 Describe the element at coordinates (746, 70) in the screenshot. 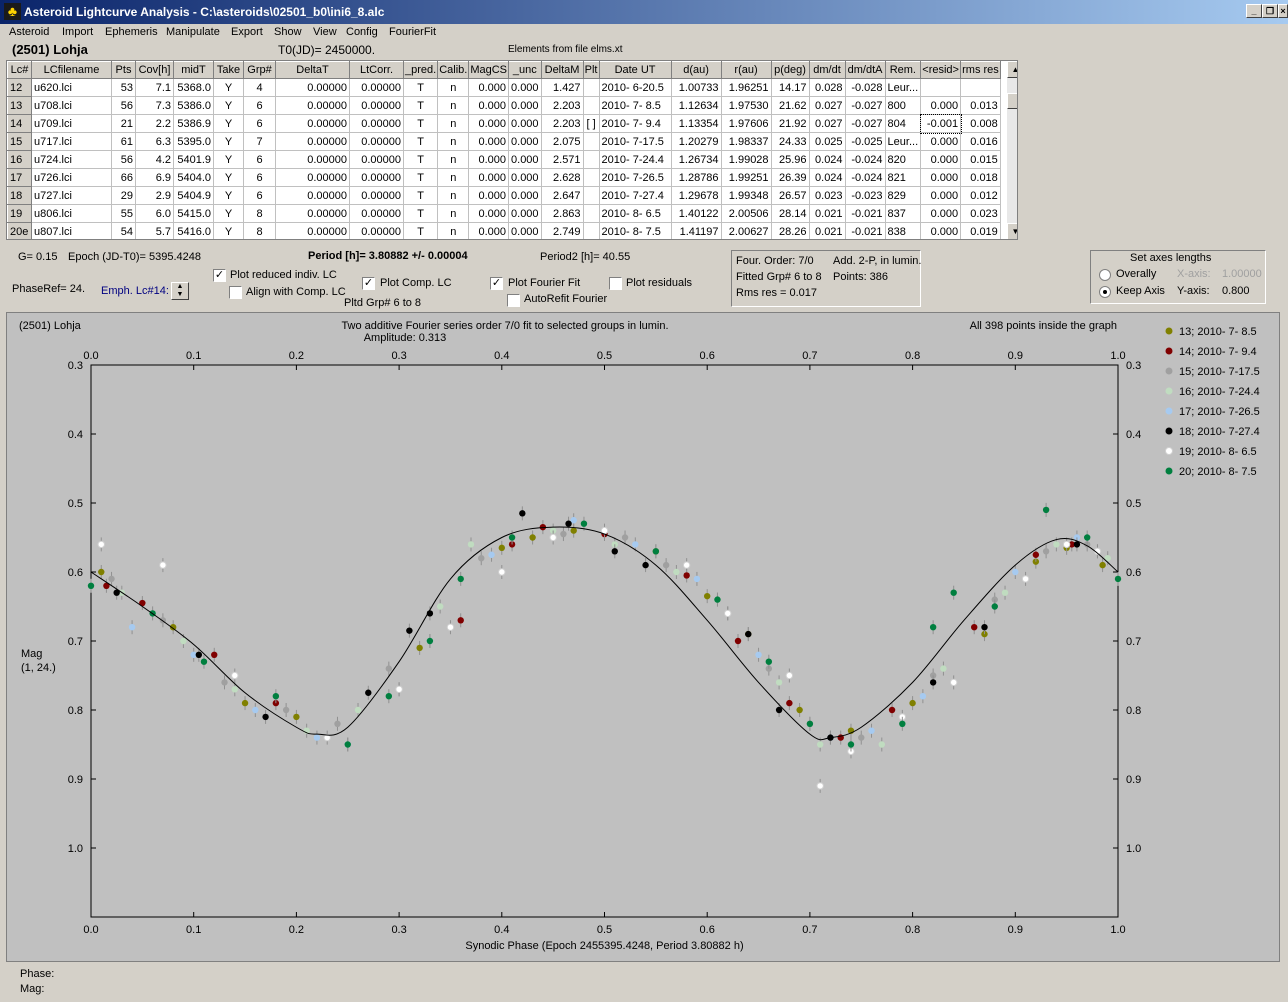

I see `column-header: r(au)` at that location.